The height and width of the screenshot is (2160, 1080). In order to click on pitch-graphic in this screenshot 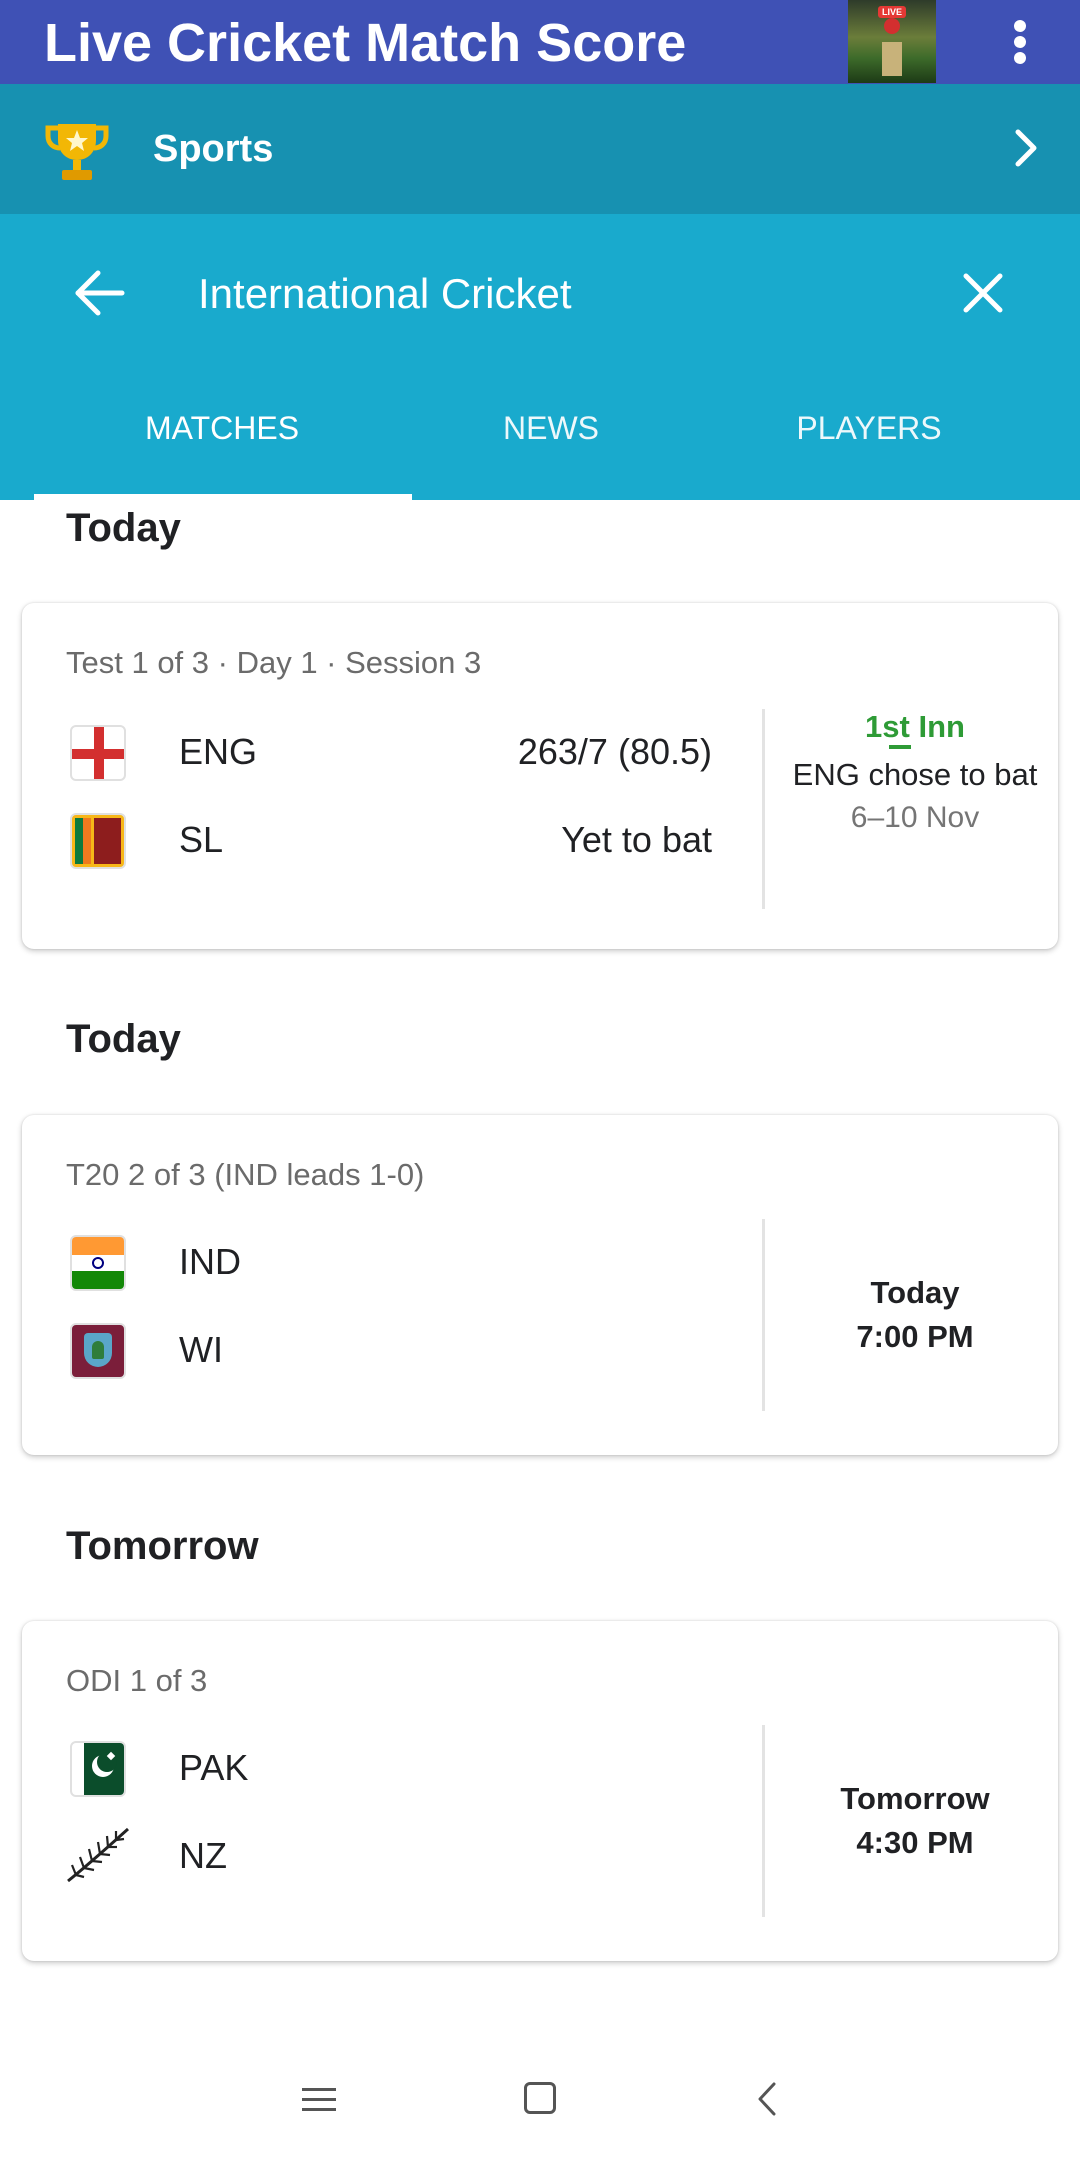, I will do `click(892, 59)`.